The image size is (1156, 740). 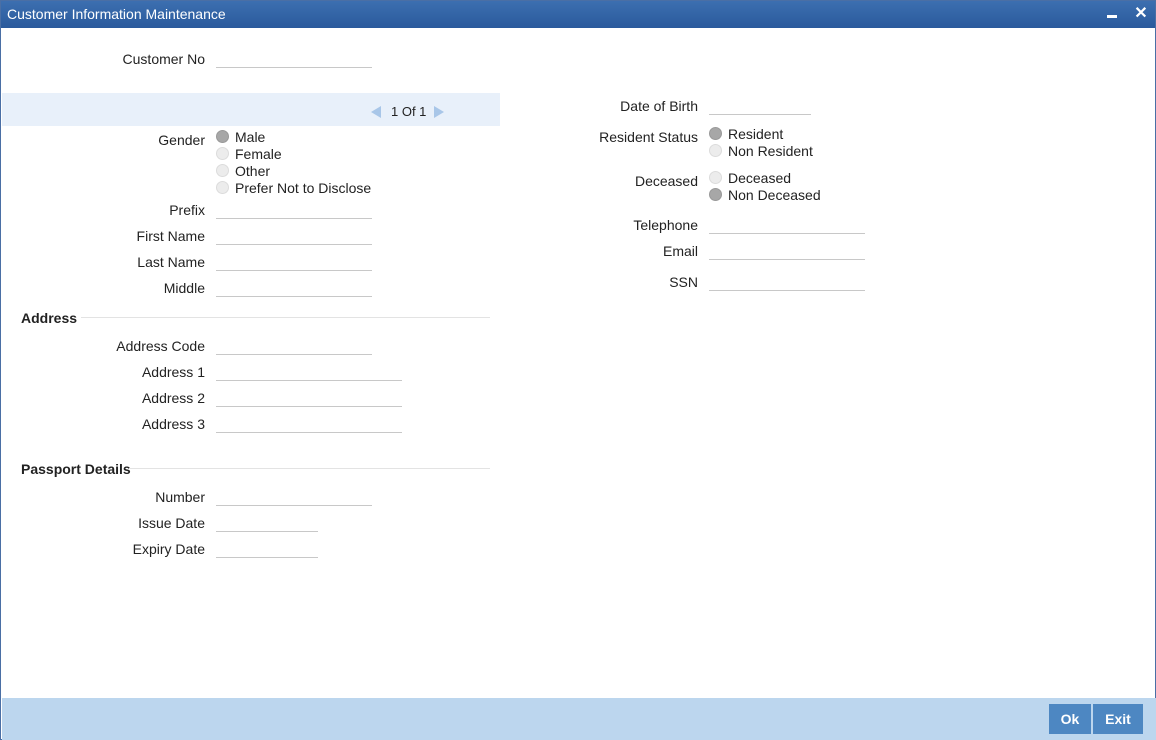 I want to click on gender-option-label: Prefer Not to Disclose, so click(x=303, y=187).